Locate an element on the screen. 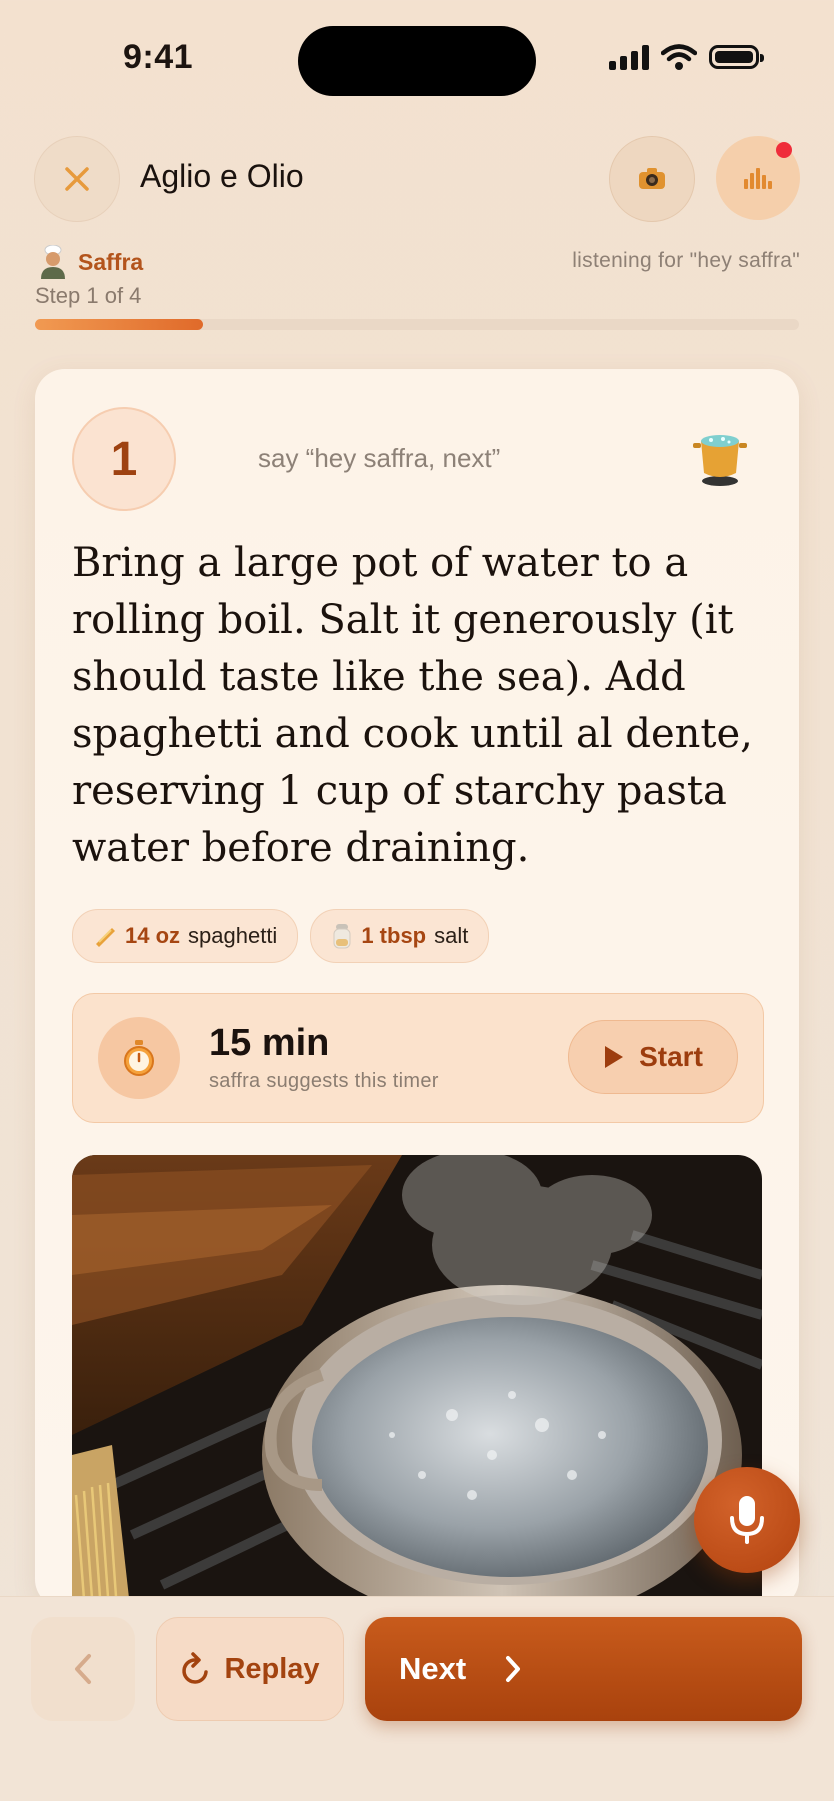 The height and width of the screenshot is (1801, 834). close-button is located at coordinates (77, 179).